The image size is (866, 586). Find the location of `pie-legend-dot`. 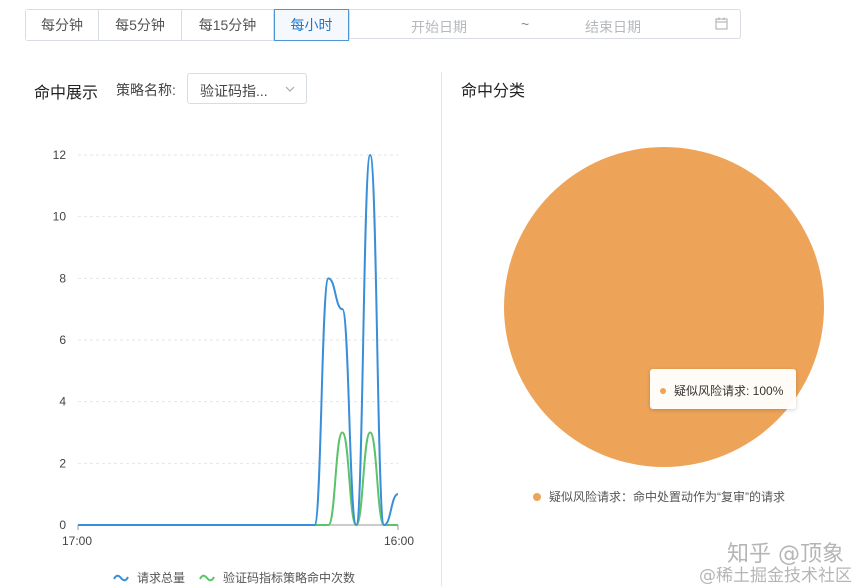

pie-legend-dot is located at coordinates (537, 497).